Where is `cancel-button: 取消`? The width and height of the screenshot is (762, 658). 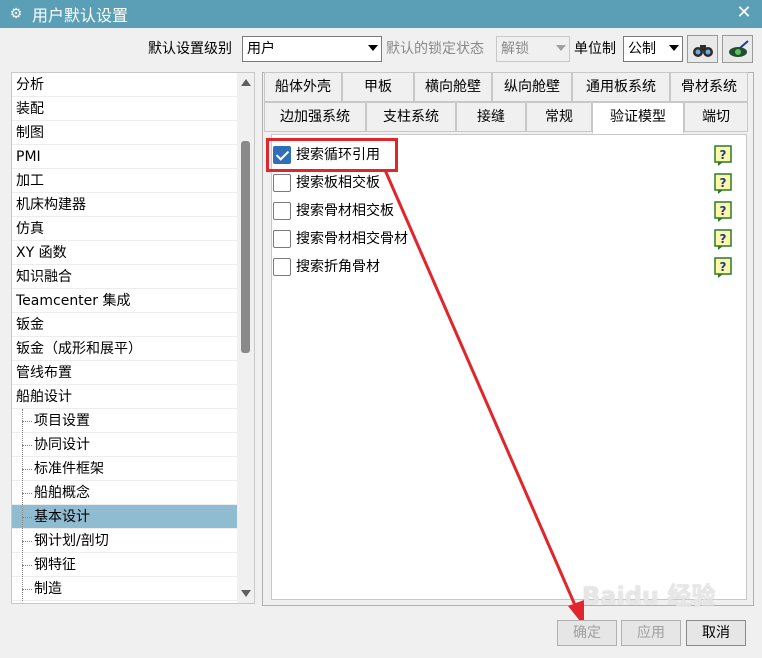 cancel-button: 取消 is located at coordinates (716, 633).